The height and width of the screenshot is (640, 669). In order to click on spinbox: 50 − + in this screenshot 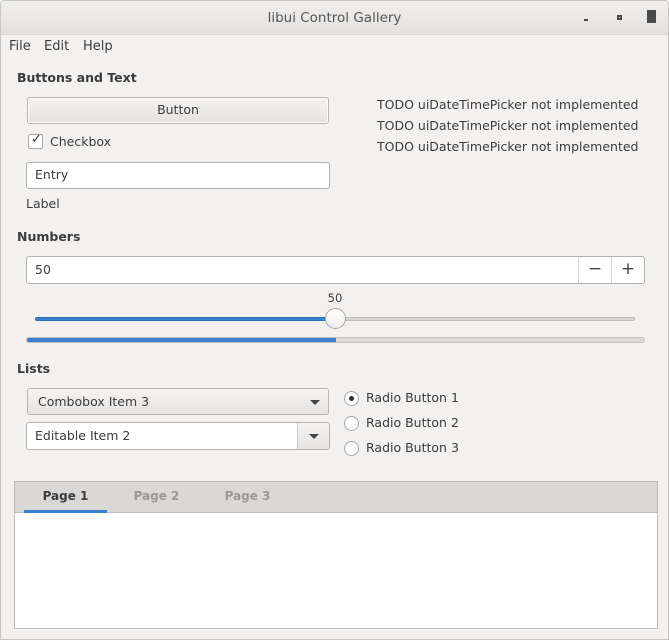, I will do `click(335, 270)`.